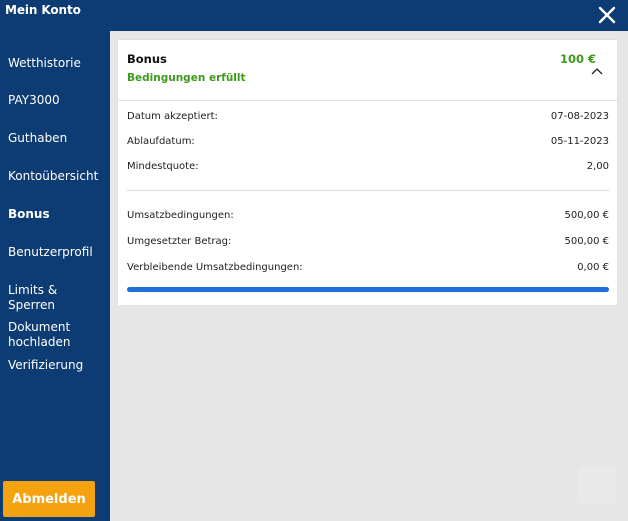  I want to click on close-button, so click(607, 15).